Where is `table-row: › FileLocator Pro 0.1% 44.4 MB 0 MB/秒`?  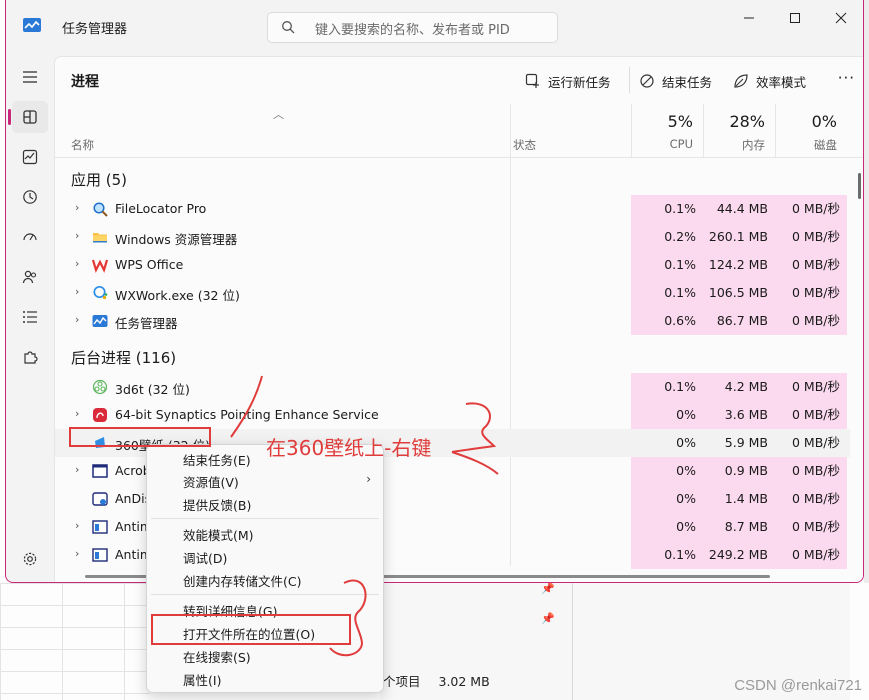 table-row: › FileLocator Pro 0.1% 44.4 MB 0 MB/秒 is located at coordinates (452, 209).